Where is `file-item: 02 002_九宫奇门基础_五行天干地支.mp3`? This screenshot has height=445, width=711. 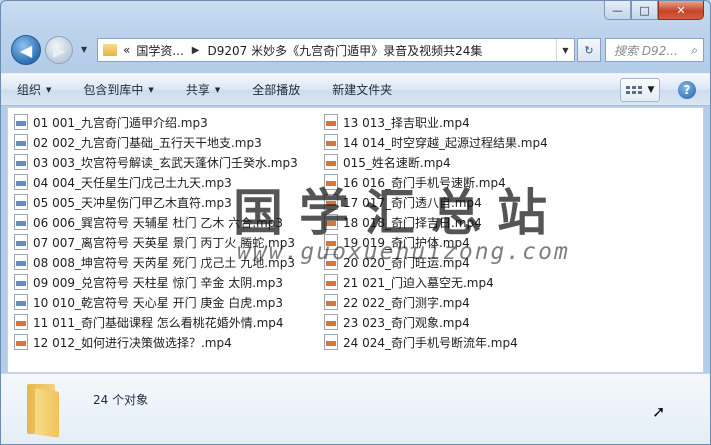 file-item: 02 002_九宫奇门基础_五行天干地支.mp3 is located at coordinates (156, 142).